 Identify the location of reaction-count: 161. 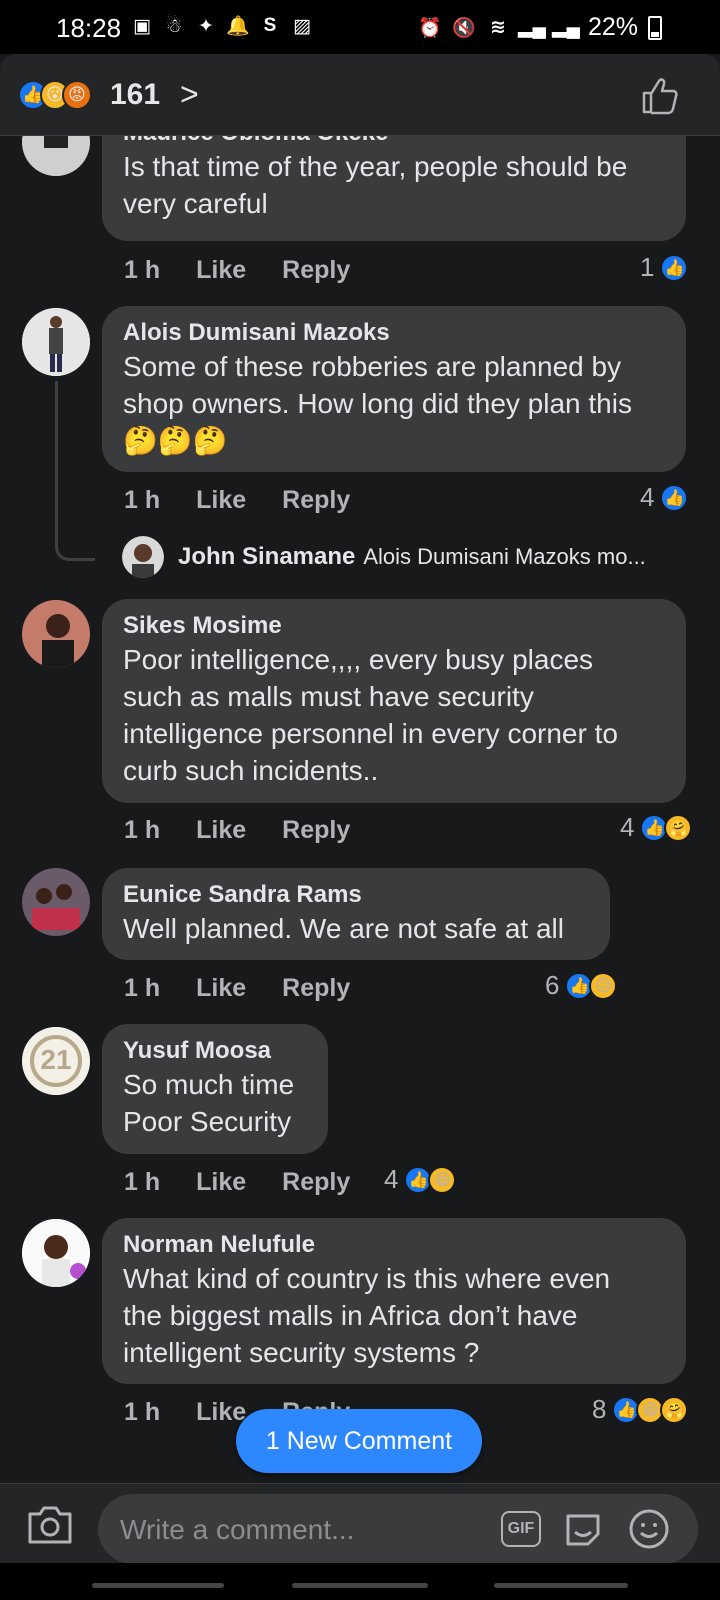
(135, 95).